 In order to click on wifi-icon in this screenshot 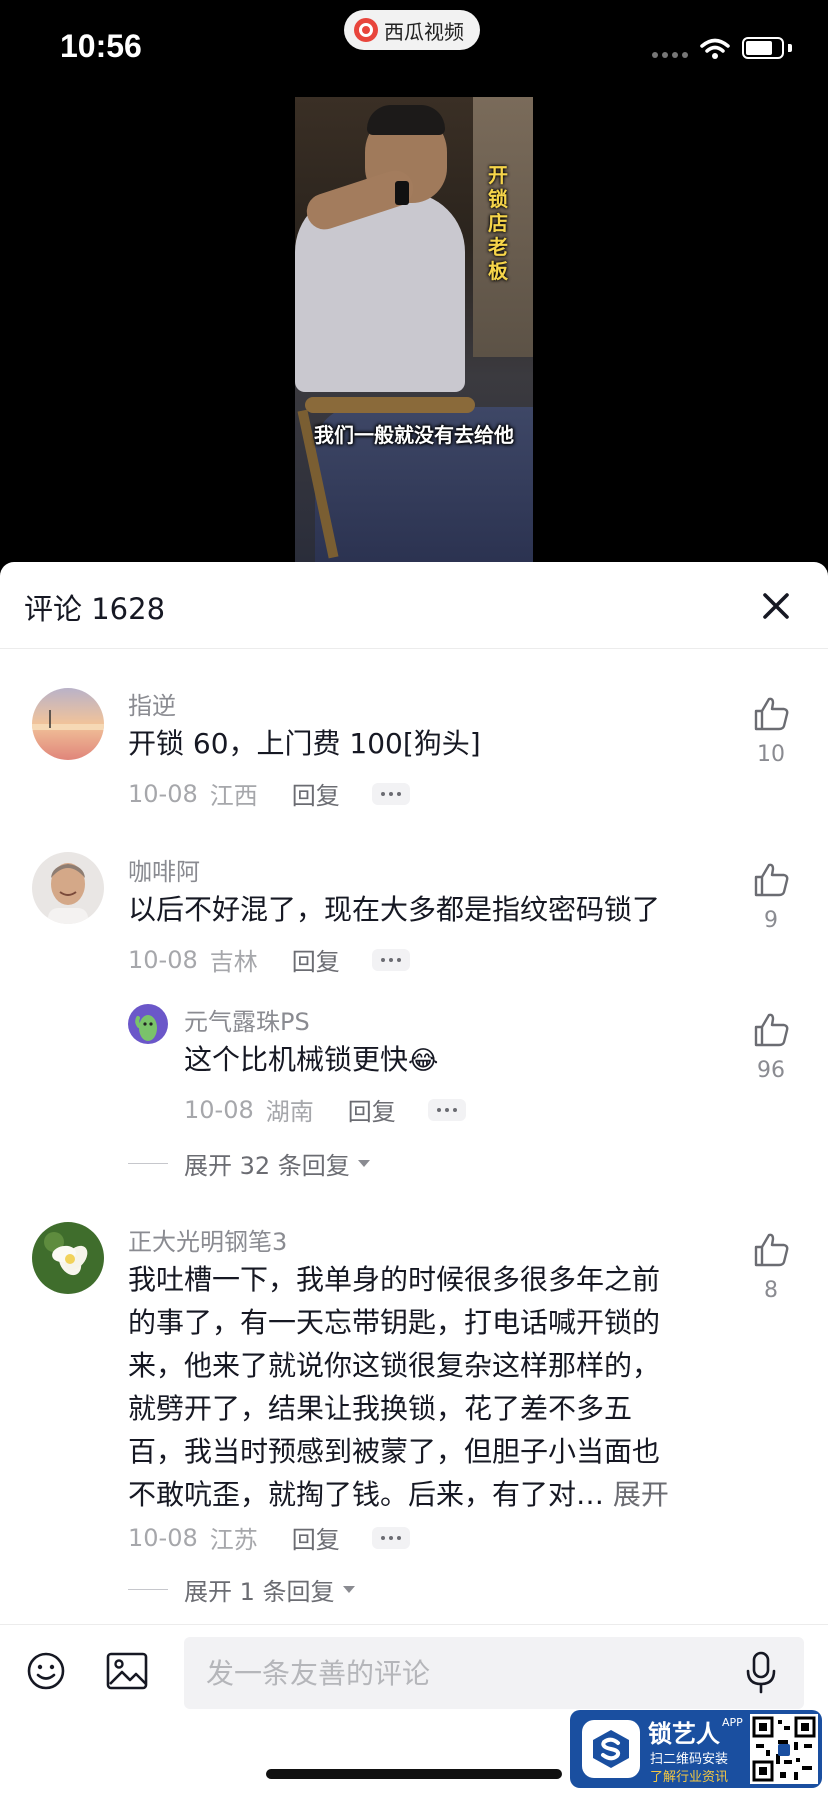, I will do `click(715, 48)`.